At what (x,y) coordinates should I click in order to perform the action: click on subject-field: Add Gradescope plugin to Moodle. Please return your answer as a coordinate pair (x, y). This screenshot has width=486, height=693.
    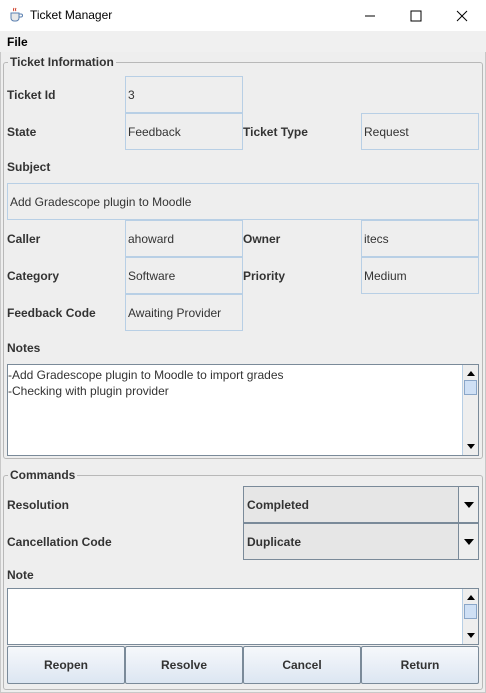
    Looking at the image, I should click on (243, 201).